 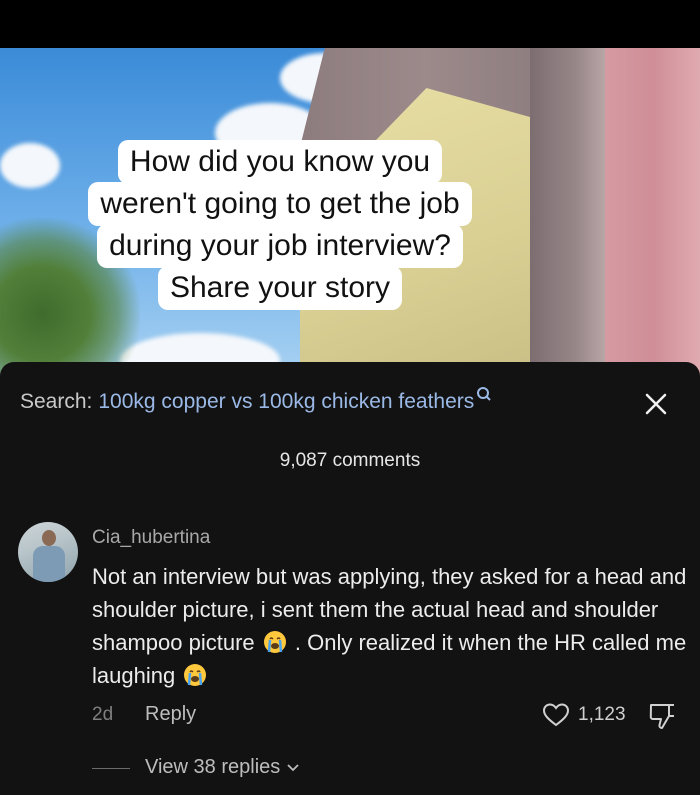 I want to click on top-bar, so click(x=350, y=24).